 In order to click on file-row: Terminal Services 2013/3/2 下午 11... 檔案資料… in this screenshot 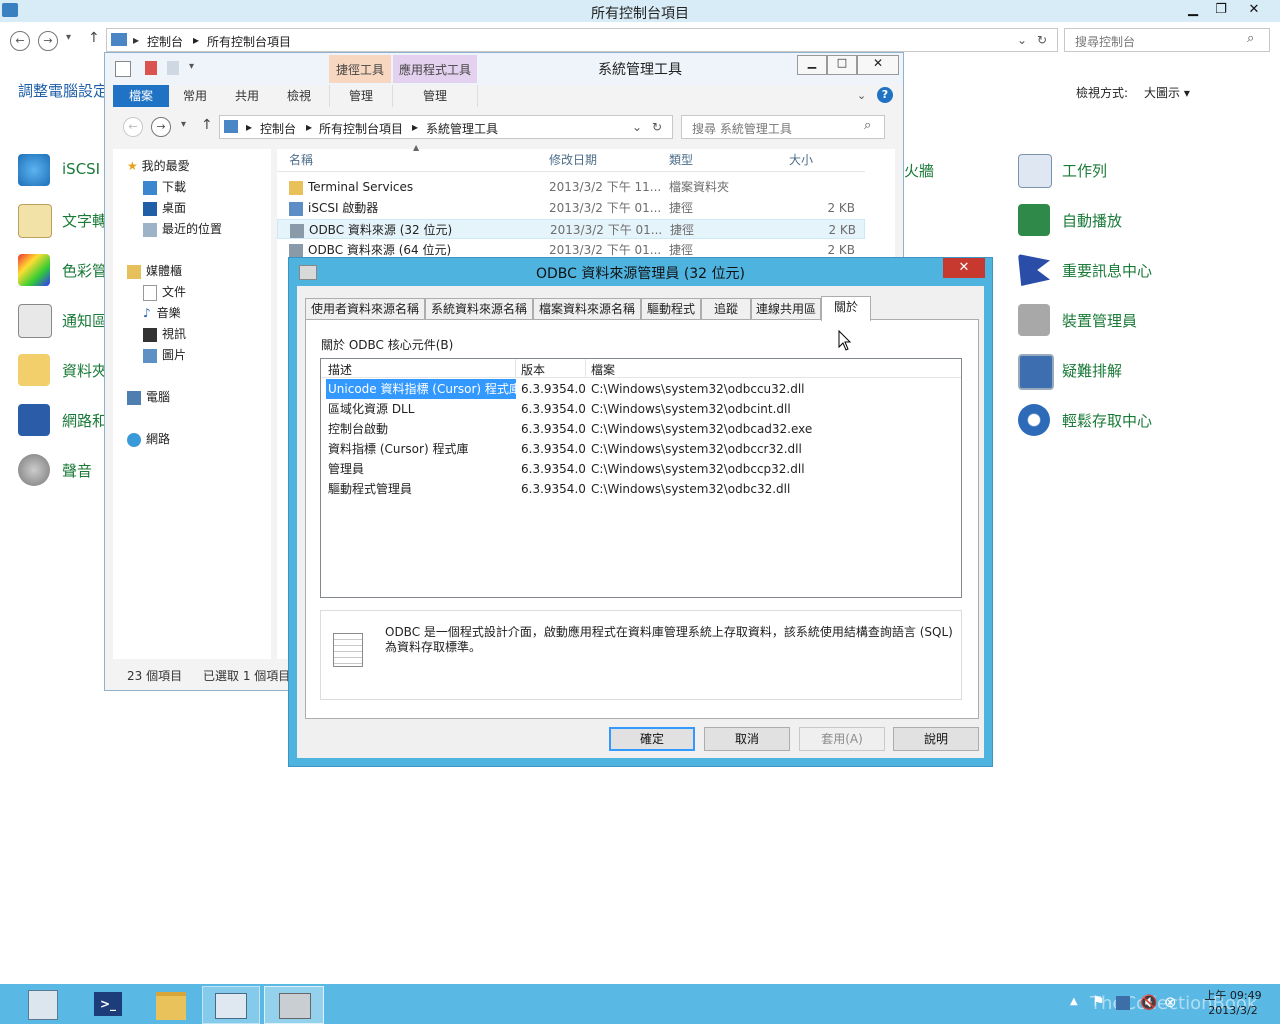, I will do `click(571, 187)`.